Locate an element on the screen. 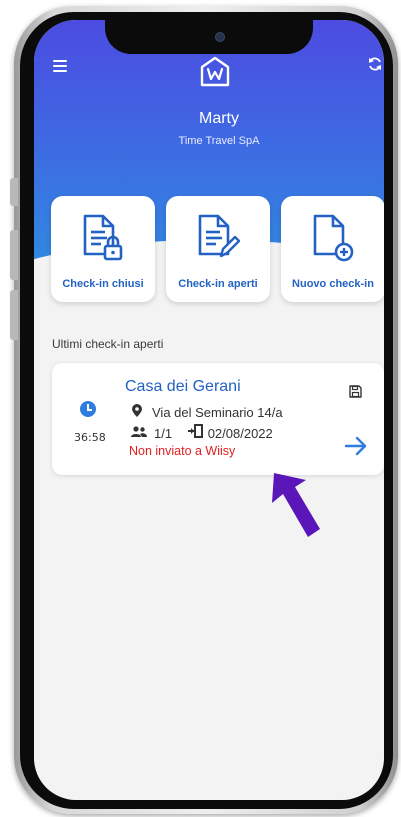  home-logo-icon is located at coordinates (215, 71).